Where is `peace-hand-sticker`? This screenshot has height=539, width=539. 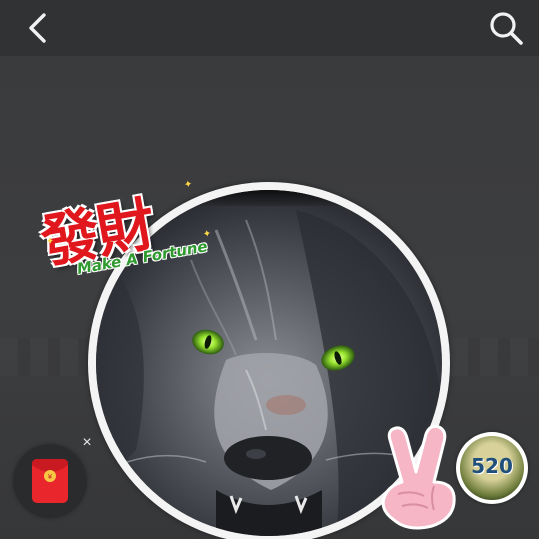 peace-hand-sticker is located at coordinates (418, 476).